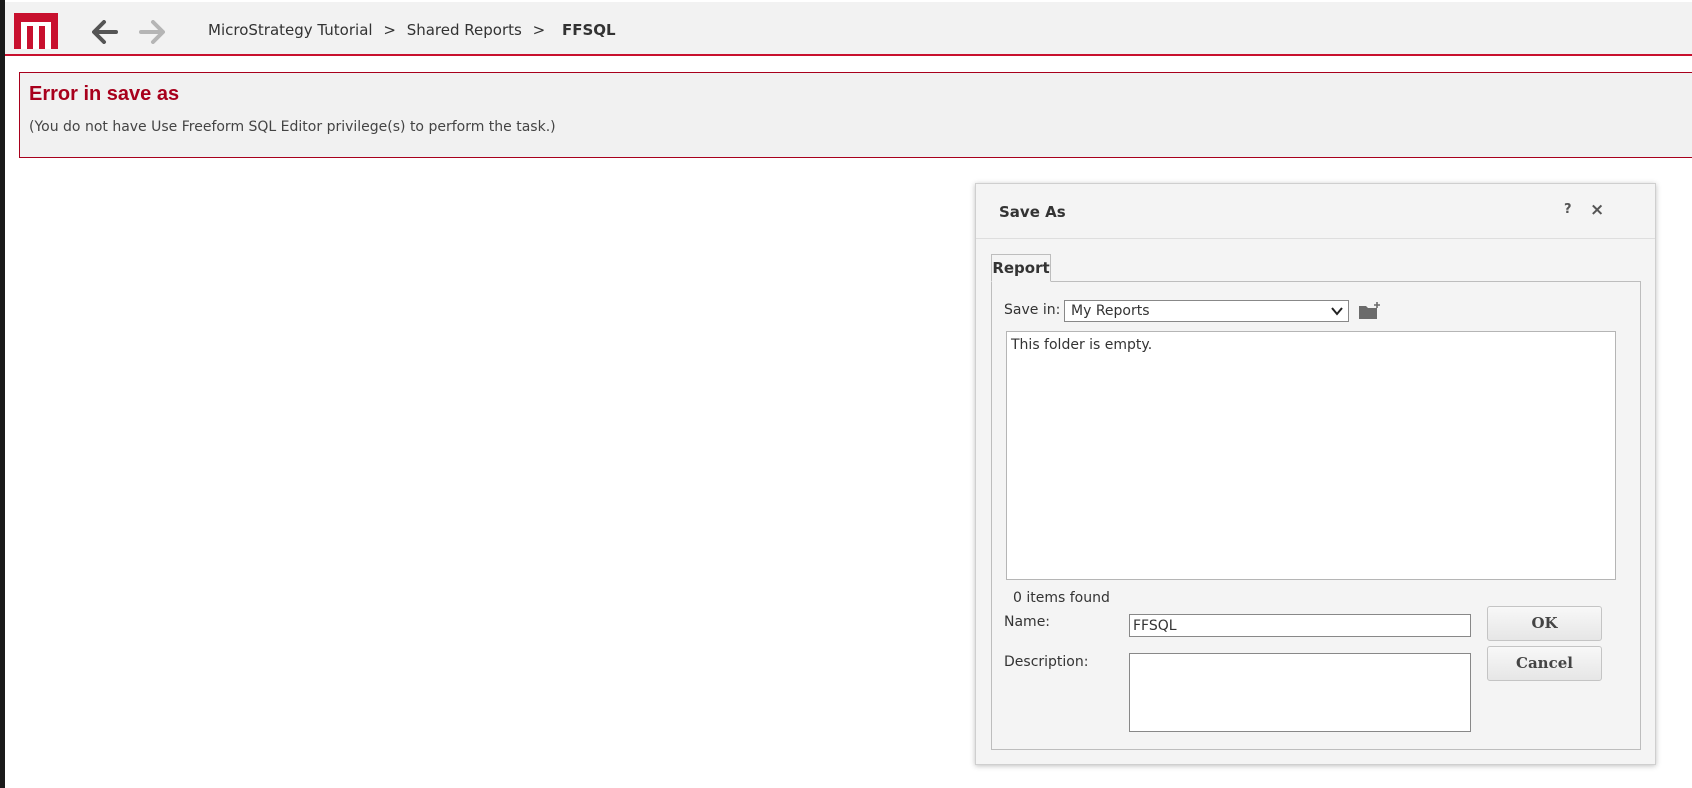 The height and width of the screenshot is (788, 1692). I want to click on empty-folder-message: This folder is empty., so click(1082, 345).